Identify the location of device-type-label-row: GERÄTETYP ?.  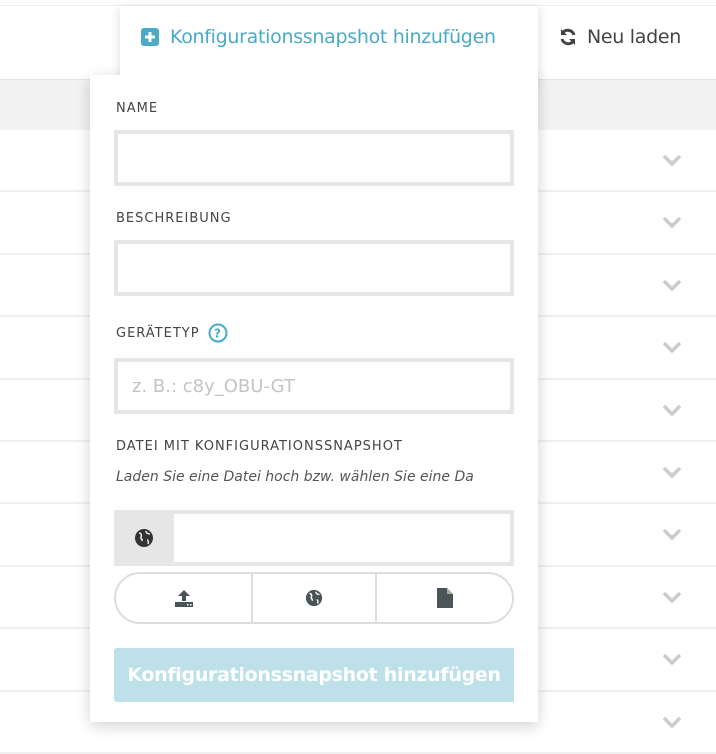
(172, 333).